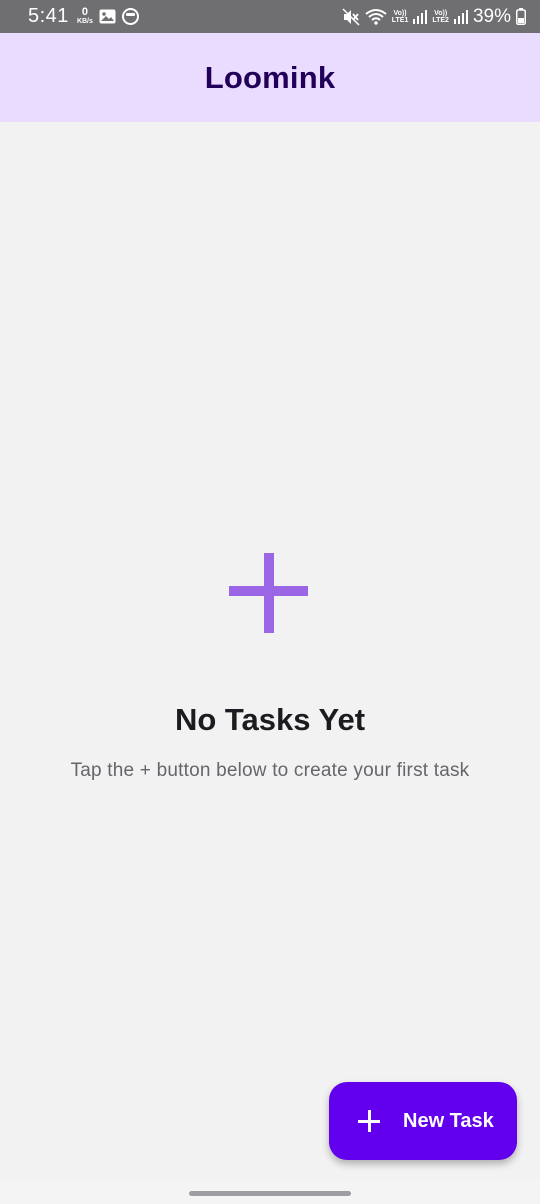 The height and width of the screenshot is (1204, 540). I want to click on sim1-label-top: Vo)), so click(400, 13).